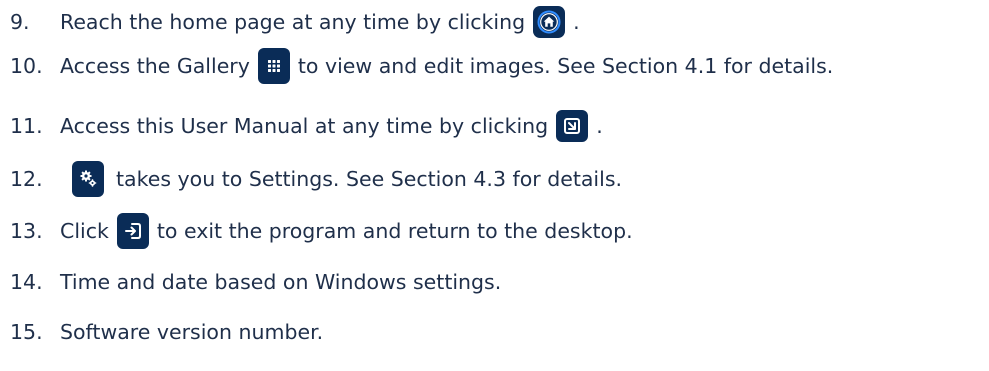 Image resolution: width=989 pixels, height=371 pixels. What do you see at coordinates (20, 22) in the screenshot?
I see `list-item-number: 9.` at bounding box center [20, 22].